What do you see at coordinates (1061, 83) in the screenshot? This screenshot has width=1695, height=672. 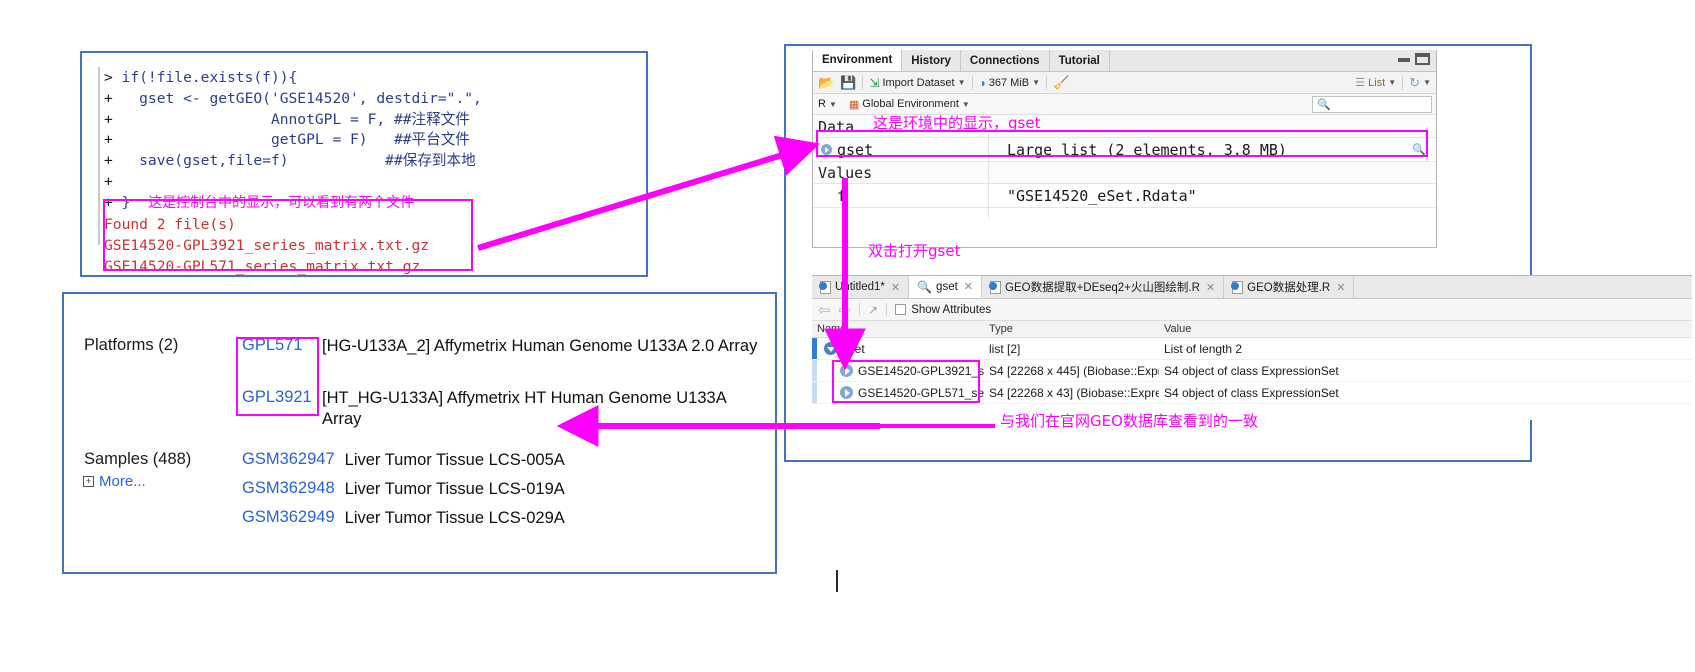 I see `clear-broom-icon: 🧹` at bounding box center [1061, 83].